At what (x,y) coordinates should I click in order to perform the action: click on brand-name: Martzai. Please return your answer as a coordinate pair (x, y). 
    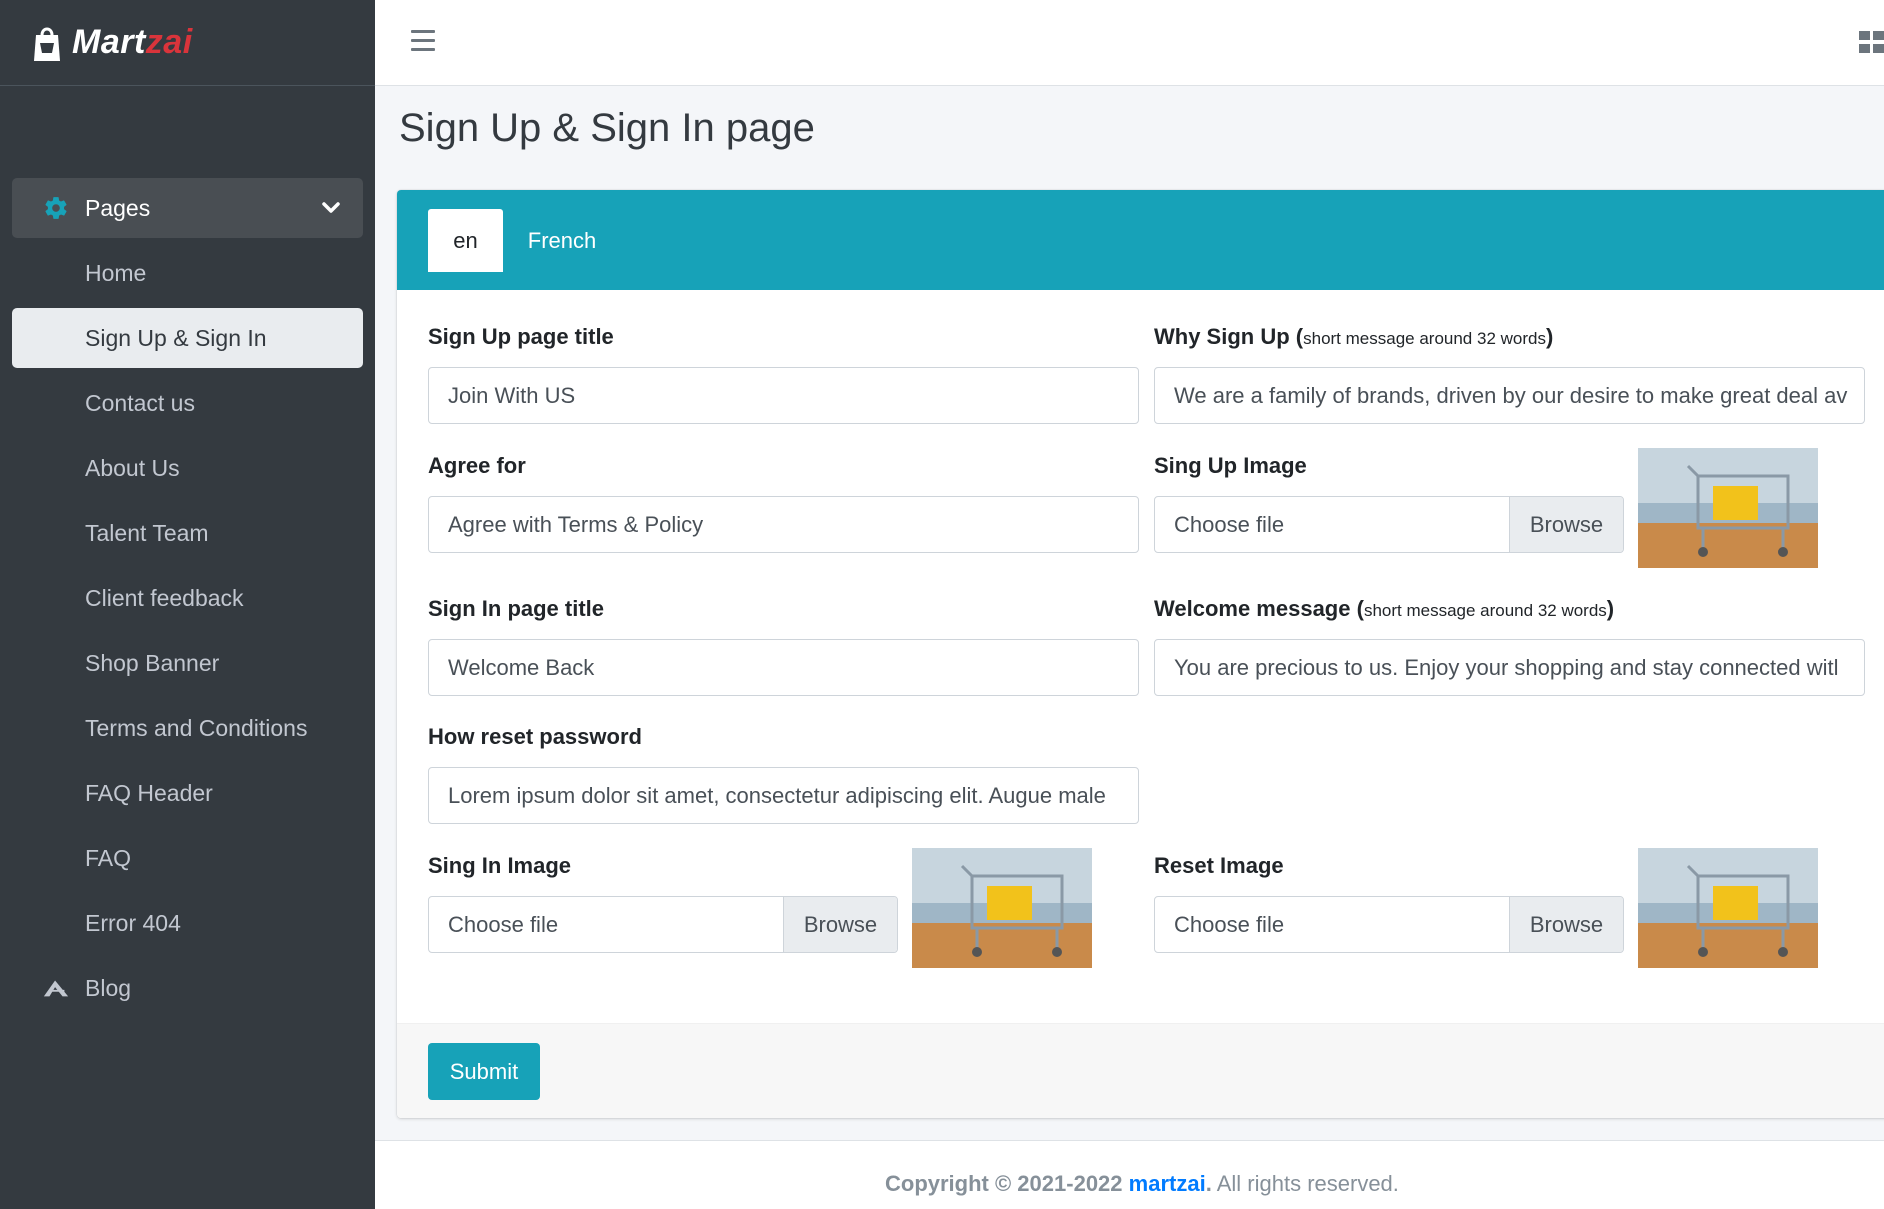
    Looking at the image, I should click on (132, 42).